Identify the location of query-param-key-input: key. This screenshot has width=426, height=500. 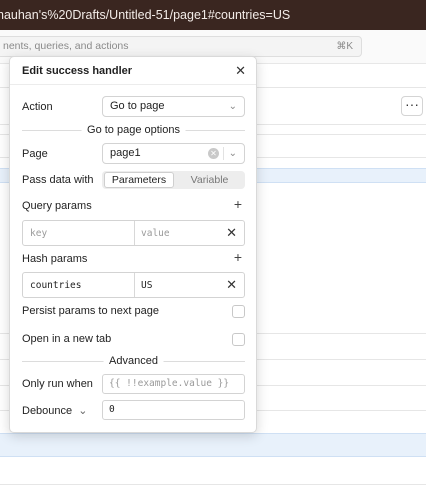
(38, 233).